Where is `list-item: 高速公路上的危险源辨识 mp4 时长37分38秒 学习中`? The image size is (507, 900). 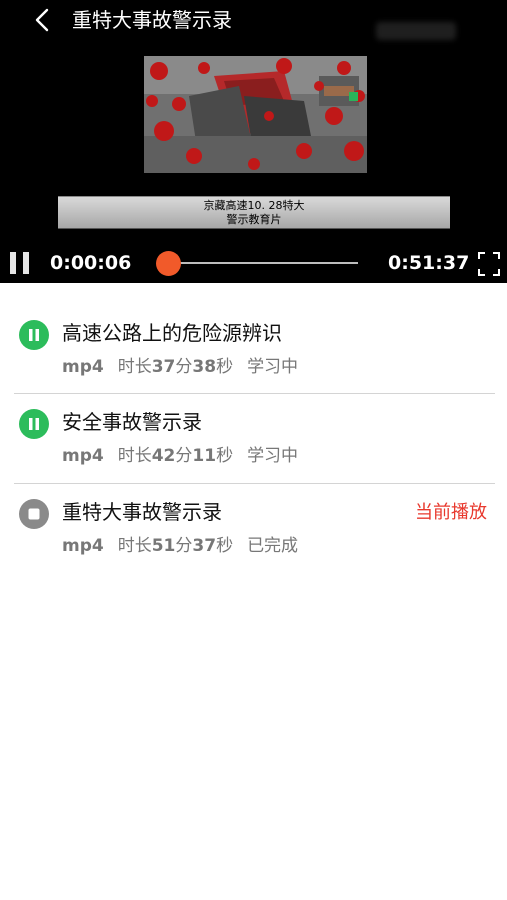
list-item: 高速公路上的危险源辨识 mp4 时长37分38秒 学习中 is located at coordinates (253, 348).